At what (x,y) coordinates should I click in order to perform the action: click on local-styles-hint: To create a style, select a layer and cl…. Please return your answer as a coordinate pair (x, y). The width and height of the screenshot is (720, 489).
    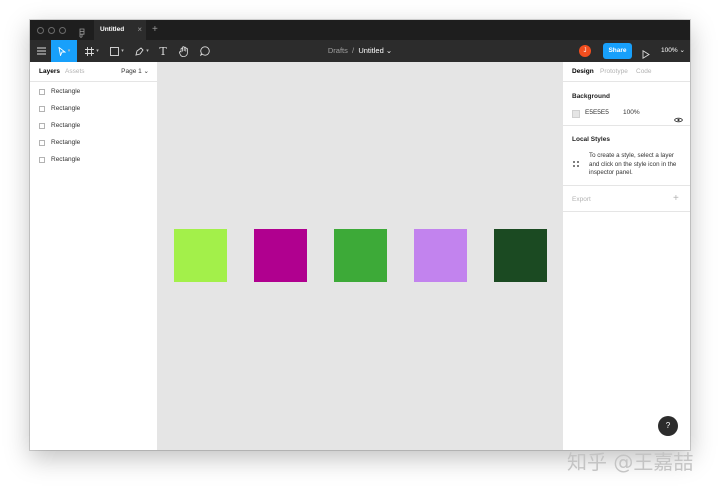
    Looking at the image, I should click on (633, 164).